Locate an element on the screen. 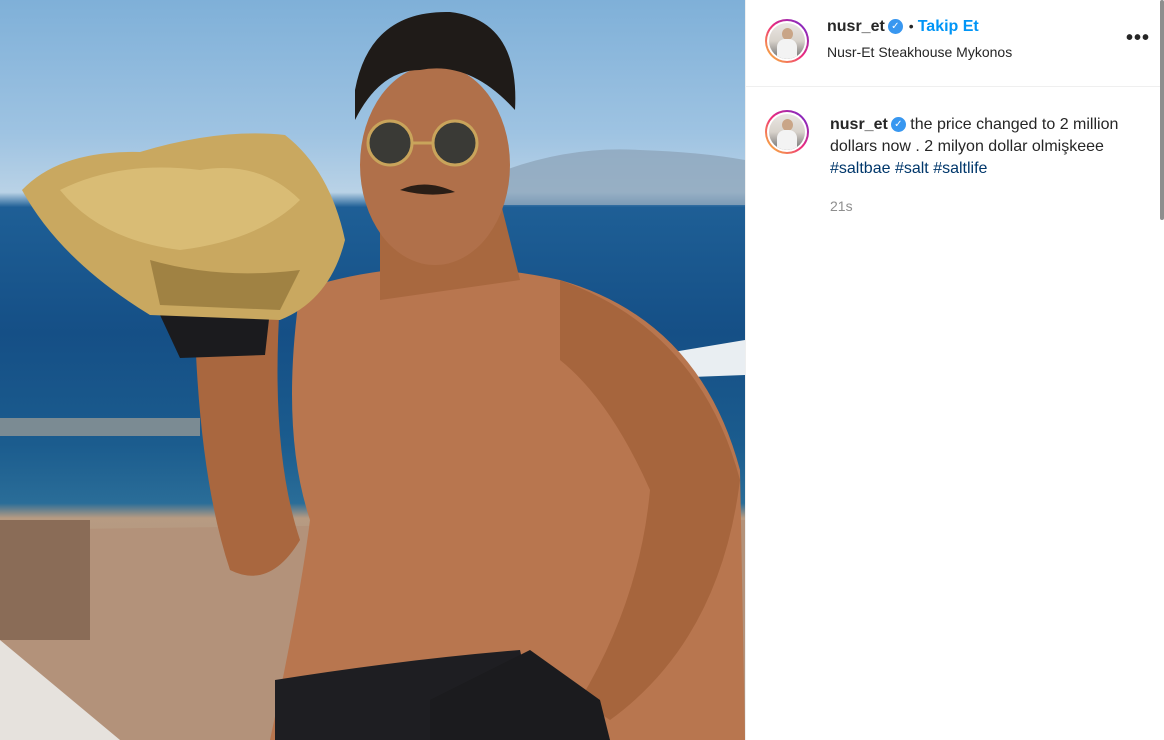  hashtag-link: #saltbae is located at coordinates (860, 168).